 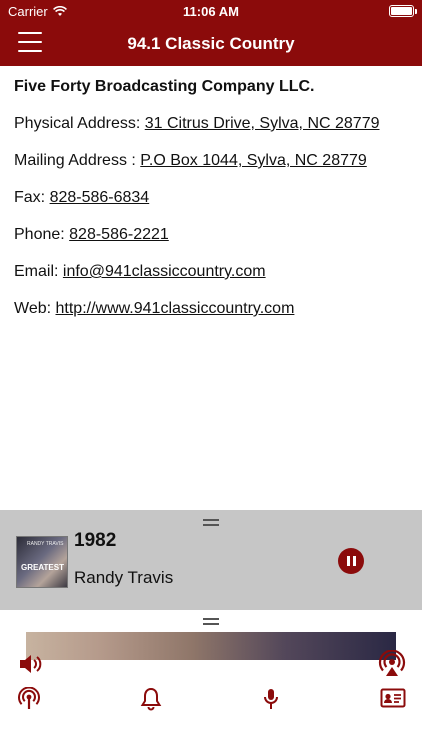 What do you see at coordinates (164, 86) in the screenshot?
I see `company-name: Five Forty Broadcasting Company LLC.` at bounding box center [164, 86].